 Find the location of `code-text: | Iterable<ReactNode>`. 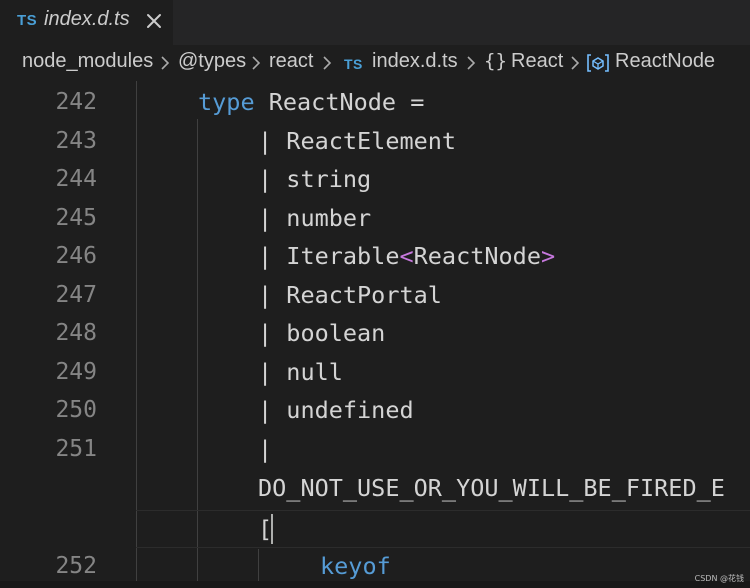

code-text: | Iterable<ReactNode> is located at coordinates (406, 256).